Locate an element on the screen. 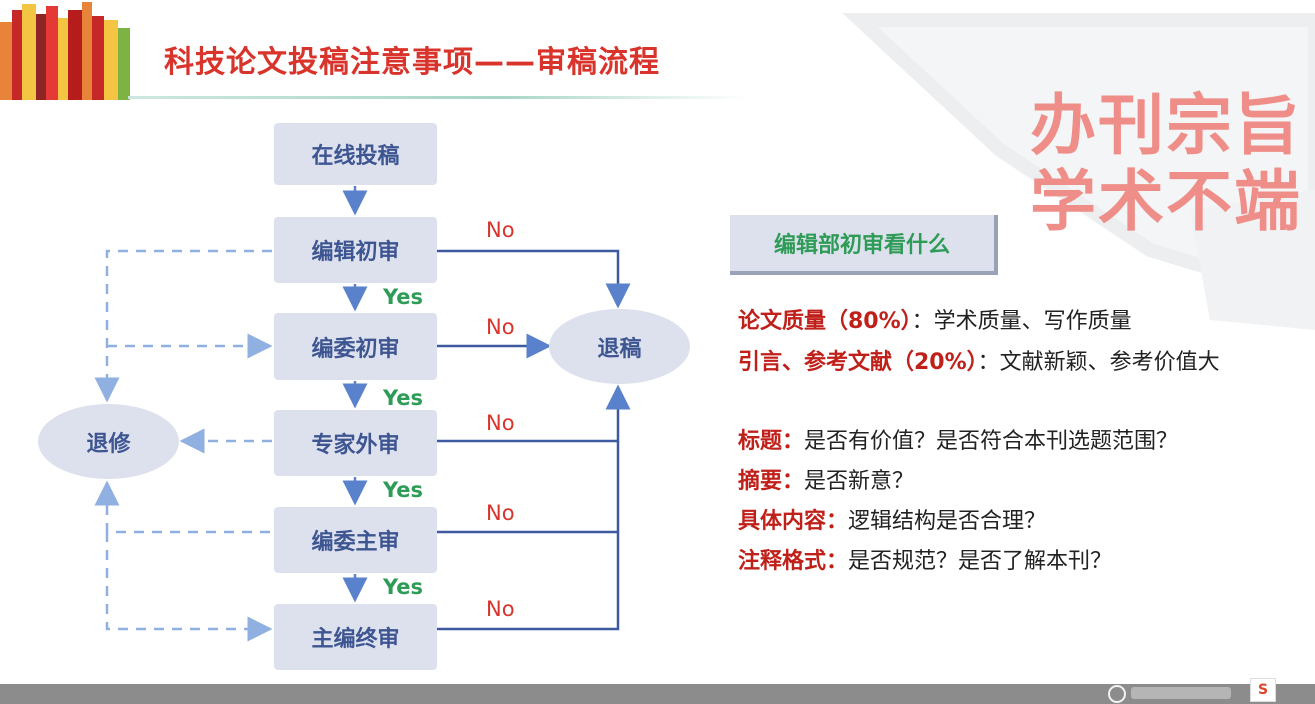 This screenshot has width=1315, height=704. step-chief-final-review: 主编终审 is located at coordinates (355, 637).